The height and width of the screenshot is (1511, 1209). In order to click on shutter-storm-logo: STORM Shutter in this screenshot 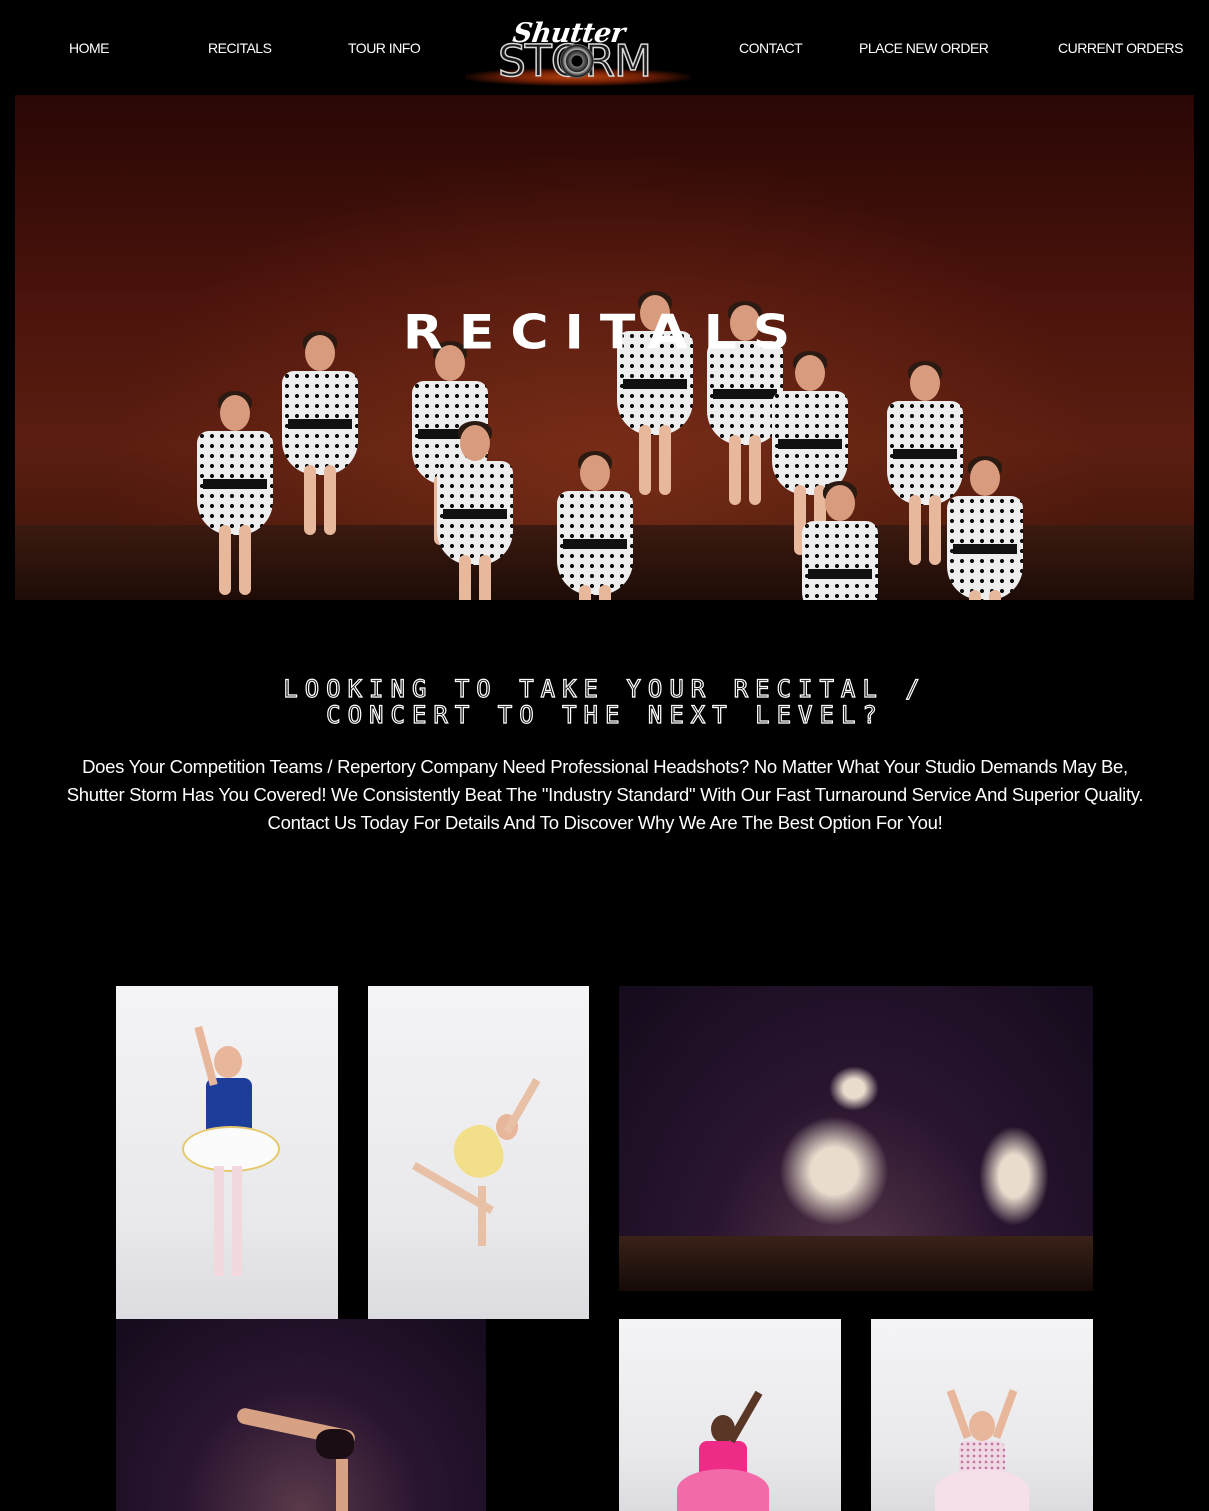, I will do `click(577, 55)`.